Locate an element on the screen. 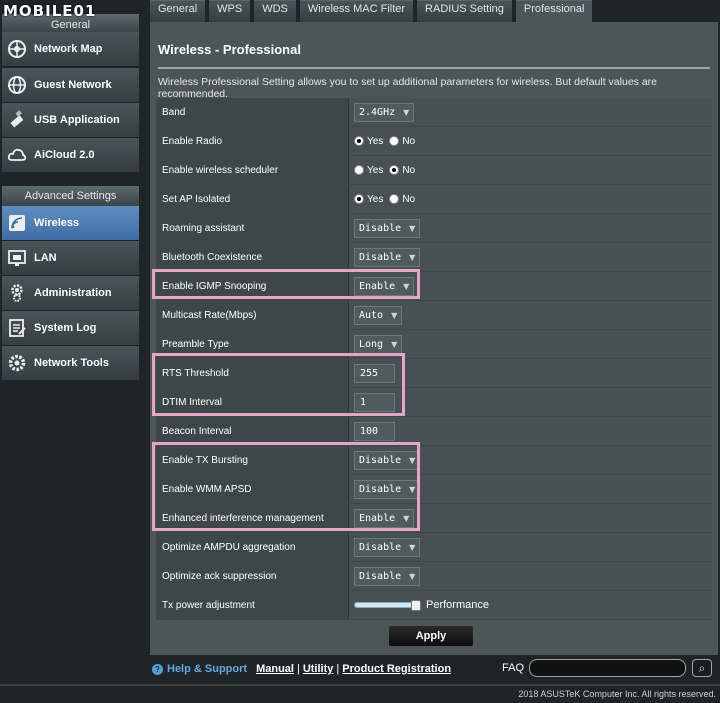  setting-label: Band is located at coordinates (252, 112).